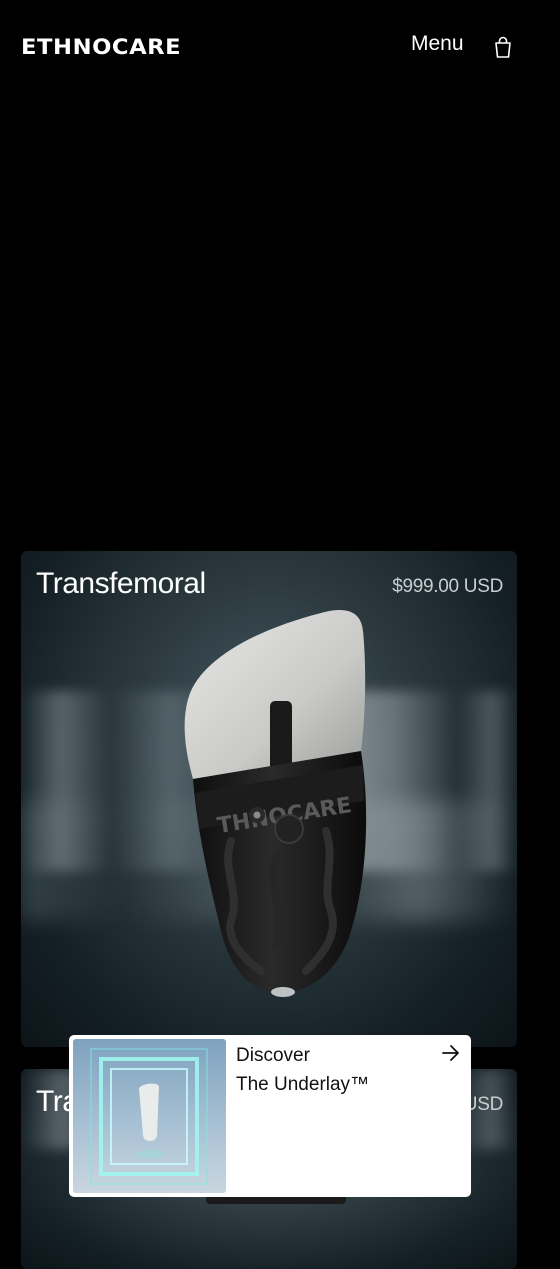 The image size is (560, 1269). What do you see at coordinates (447, 586) in the screenshot?
I see `product-price: $999.00 USD` at bounding box center [447, 586].